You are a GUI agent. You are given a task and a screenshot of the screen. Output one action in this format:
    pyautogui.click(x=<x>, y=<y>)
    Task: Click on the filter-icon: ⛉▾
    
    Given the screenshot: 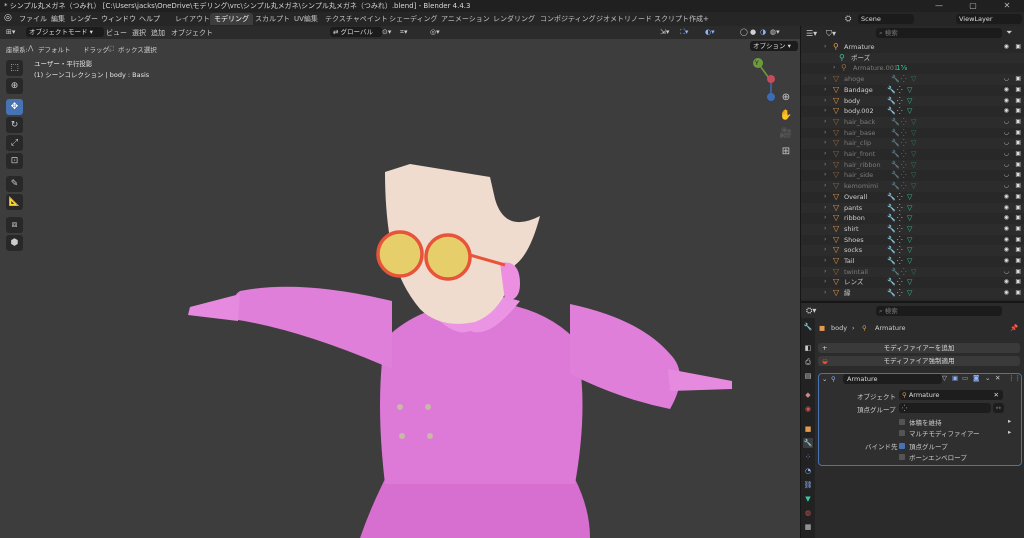 What is the action you would take?
    pyautogui.click(x=831, y=34)
    